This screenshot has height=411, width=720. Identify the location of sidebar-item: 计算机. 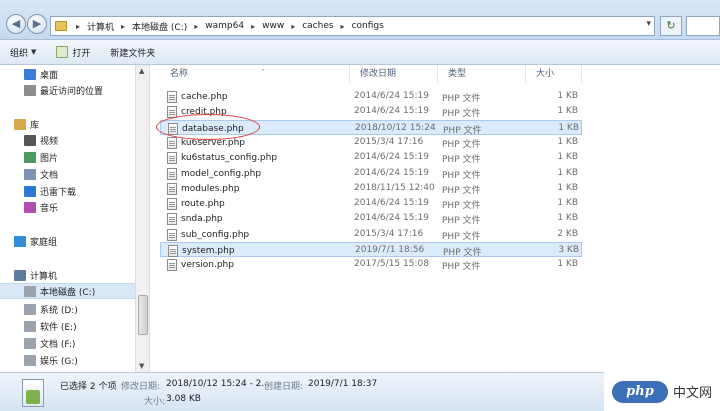
(67, 275).